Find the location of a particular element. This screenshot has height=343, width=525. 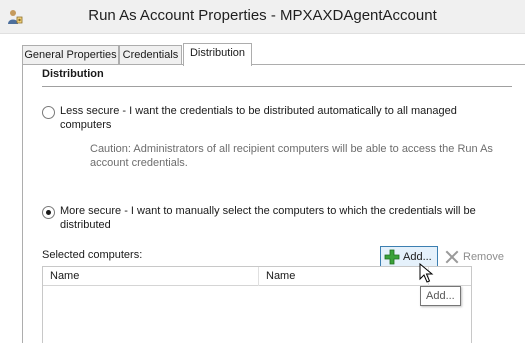

gray-x-icon is located at coordinates (452, 257).